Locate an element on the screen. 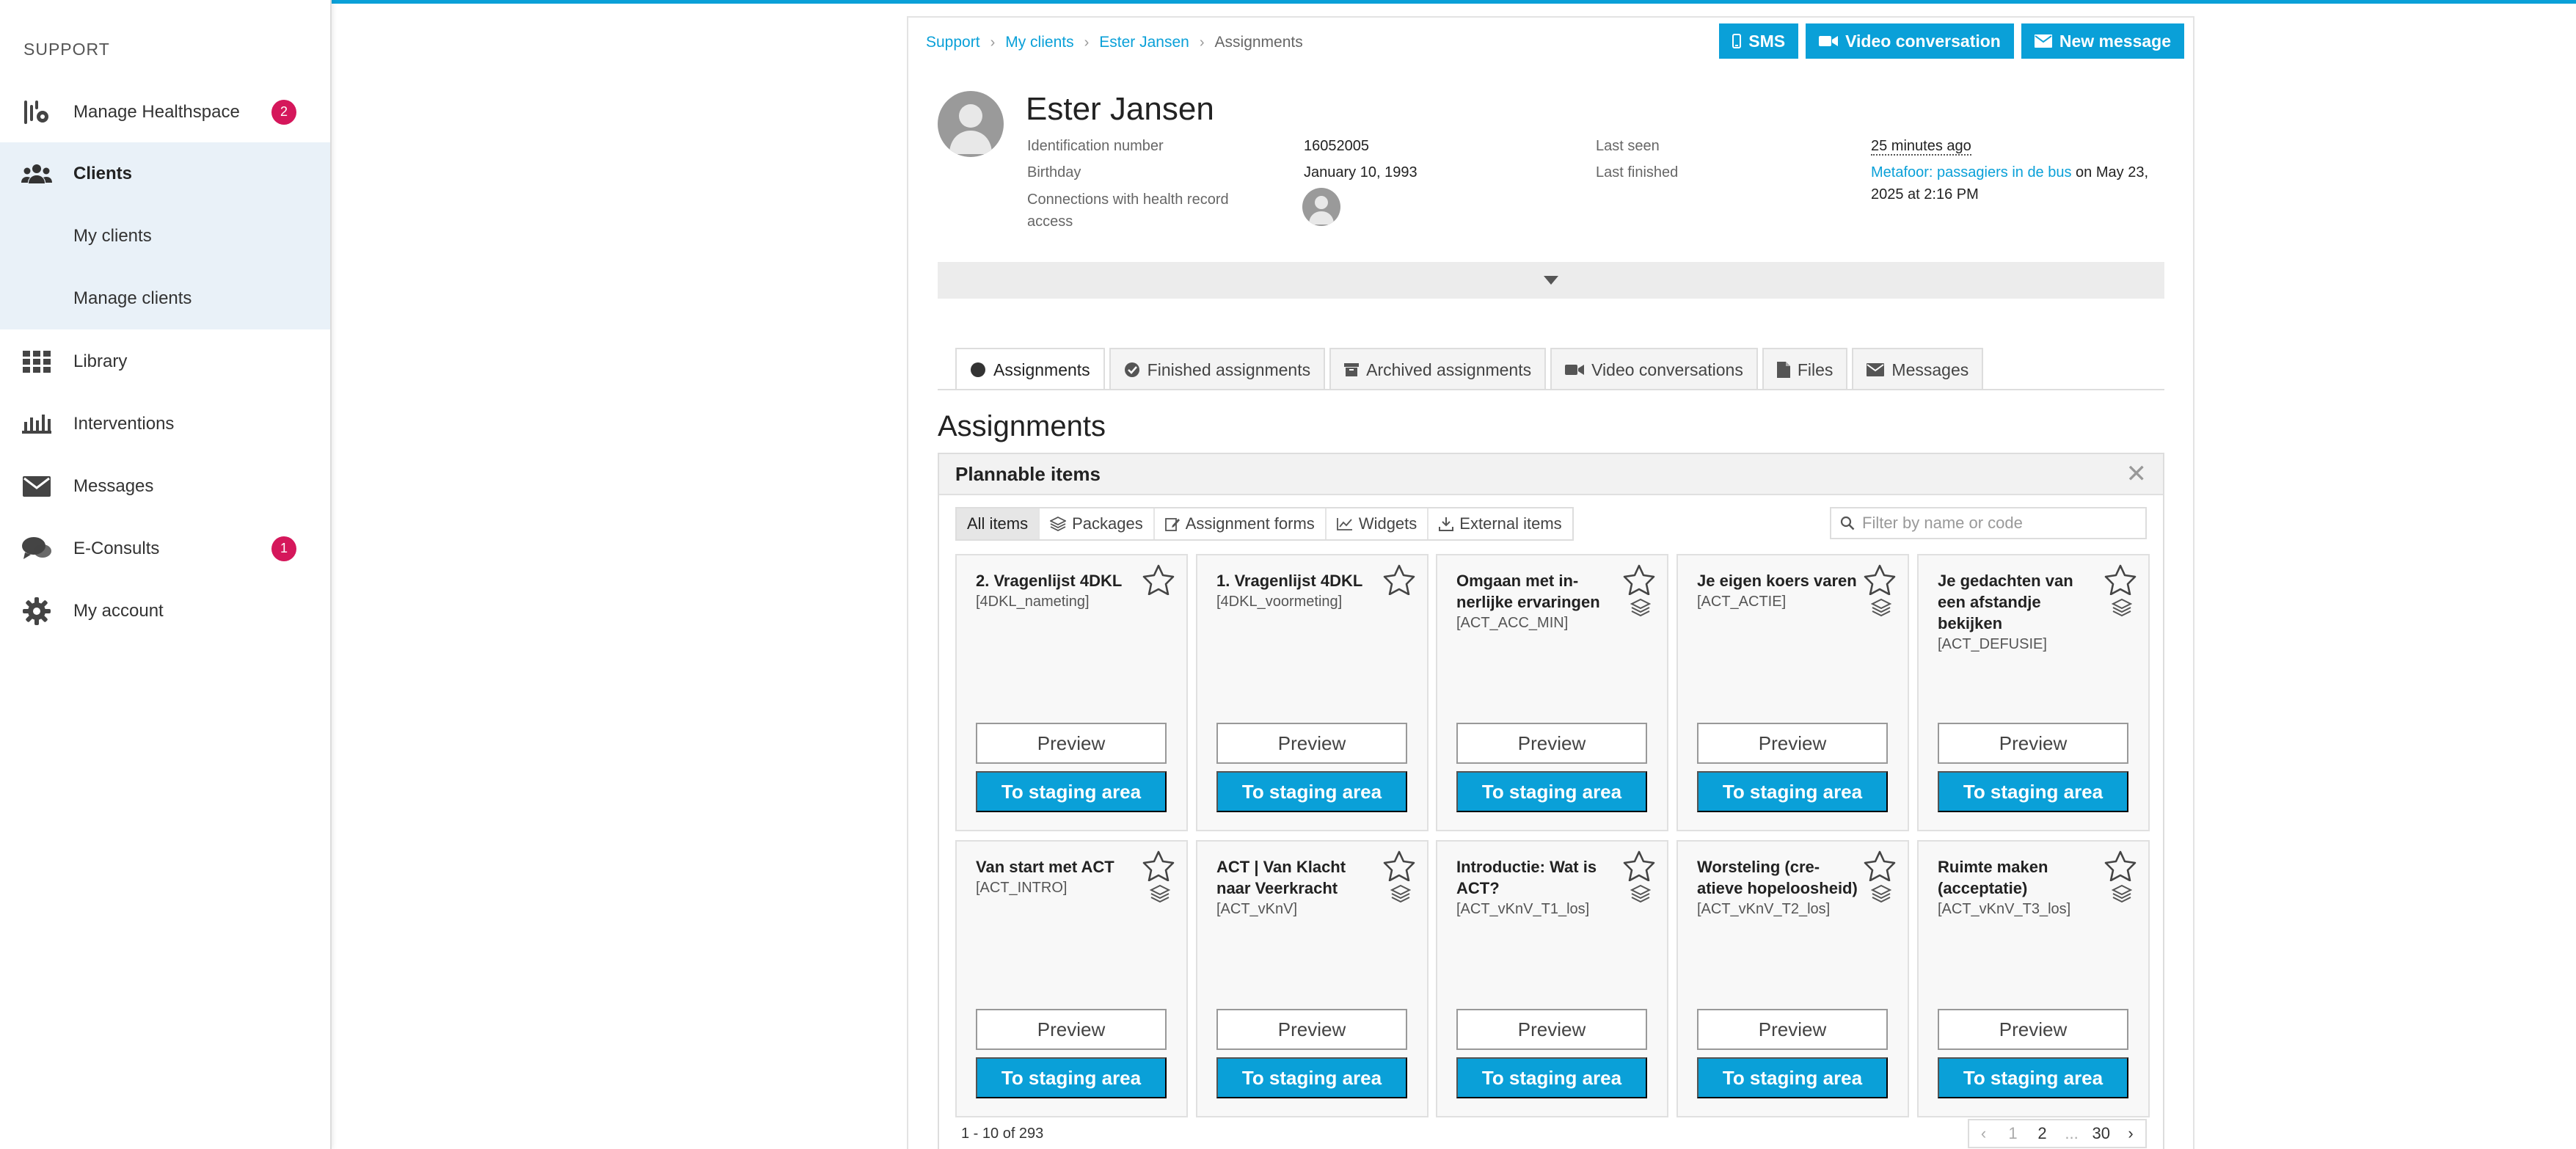  sidebar-item-label: Interventions is located at coordinates (124, 423).